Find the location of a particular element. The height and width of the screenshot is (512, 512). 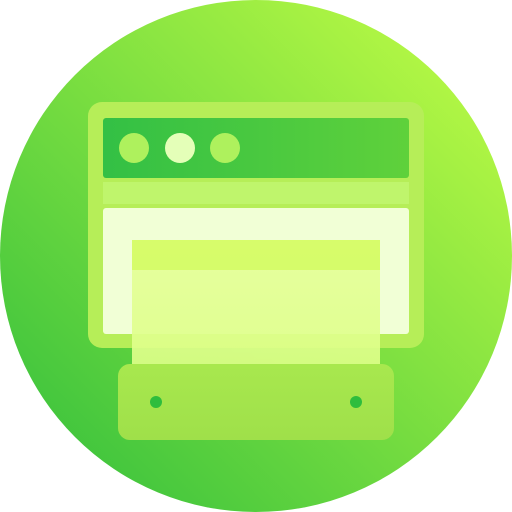

tray-screw-left is located at coordinates (156, 402).